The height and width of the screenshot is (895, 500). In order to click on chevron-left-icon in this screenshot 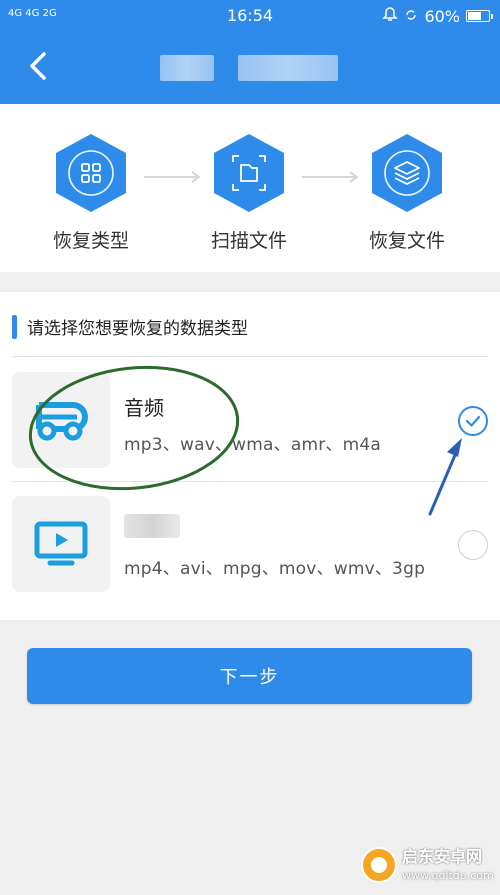, I will do `click(38, 66)`.